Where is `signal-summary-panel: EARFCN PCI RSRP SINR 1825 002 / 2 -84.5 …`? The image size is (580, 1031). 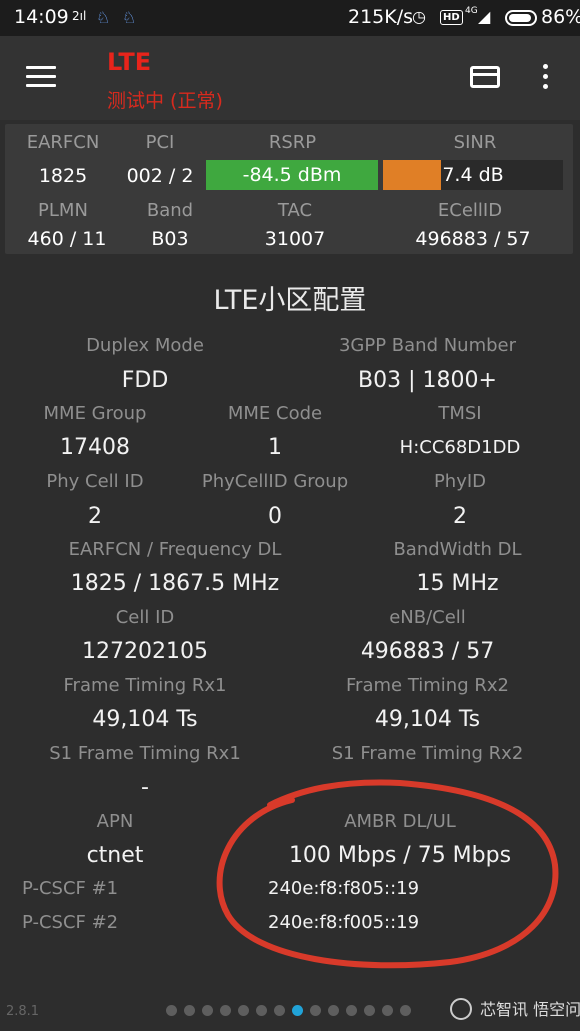
signal-summary-panel: EARFCN PCI RSRP SINR 1825 002 / 2 -84.5 … is located at coordinates (289, 189).